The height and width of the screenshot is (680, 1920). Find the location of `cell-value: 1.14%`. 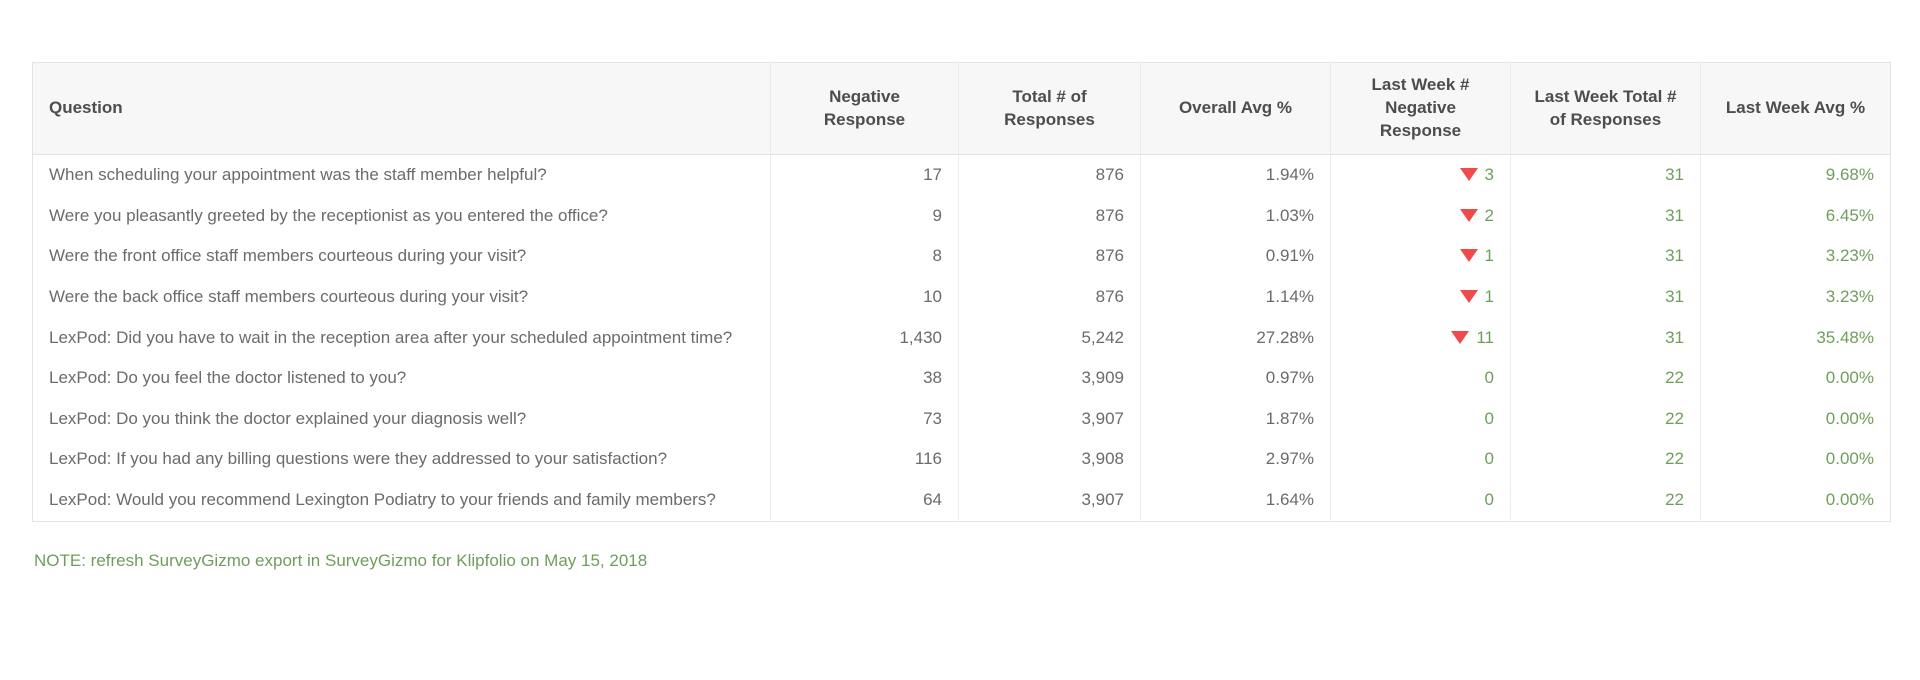

cell-value: 1.14% is located at coordinates (1289, 296).